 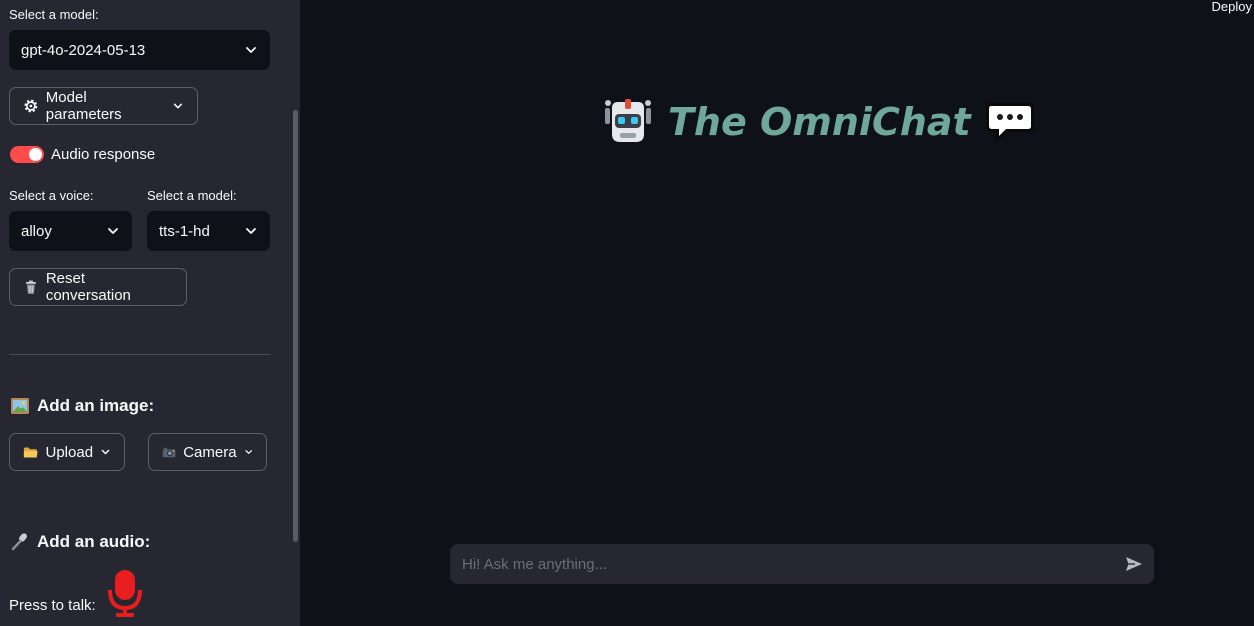 What do you see at coordinates (19, 542) in the screenshot?
I see `microphone-icon` at bounding box center [19, 542].